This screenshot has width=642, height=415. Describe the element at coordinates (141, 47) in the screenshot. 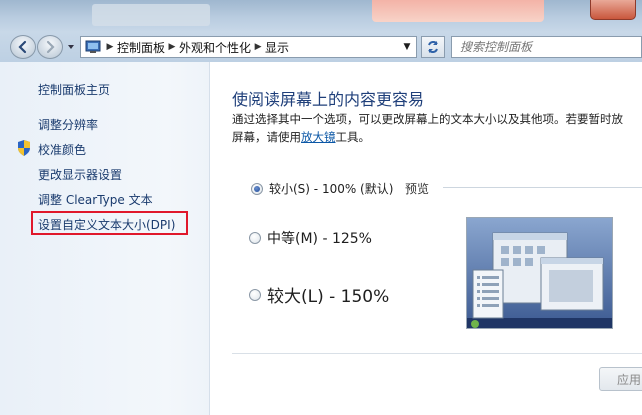

I see `breadcrumb-item: 控制面板` at that location.